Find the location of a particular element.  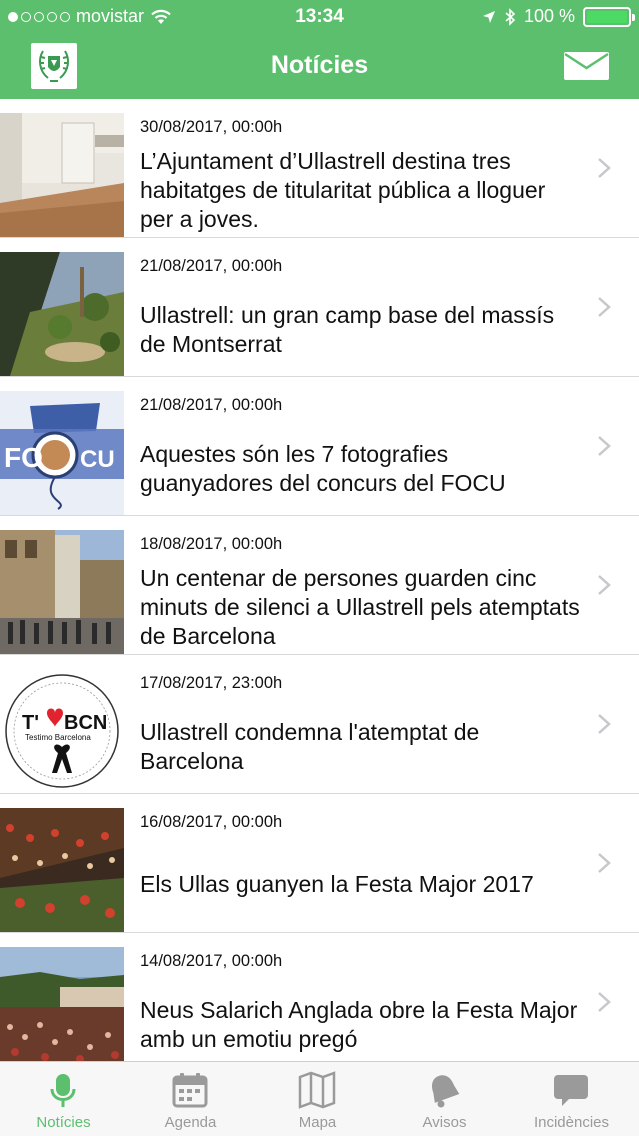

battery-percent: 100 % is located at coordinates (549, 16).